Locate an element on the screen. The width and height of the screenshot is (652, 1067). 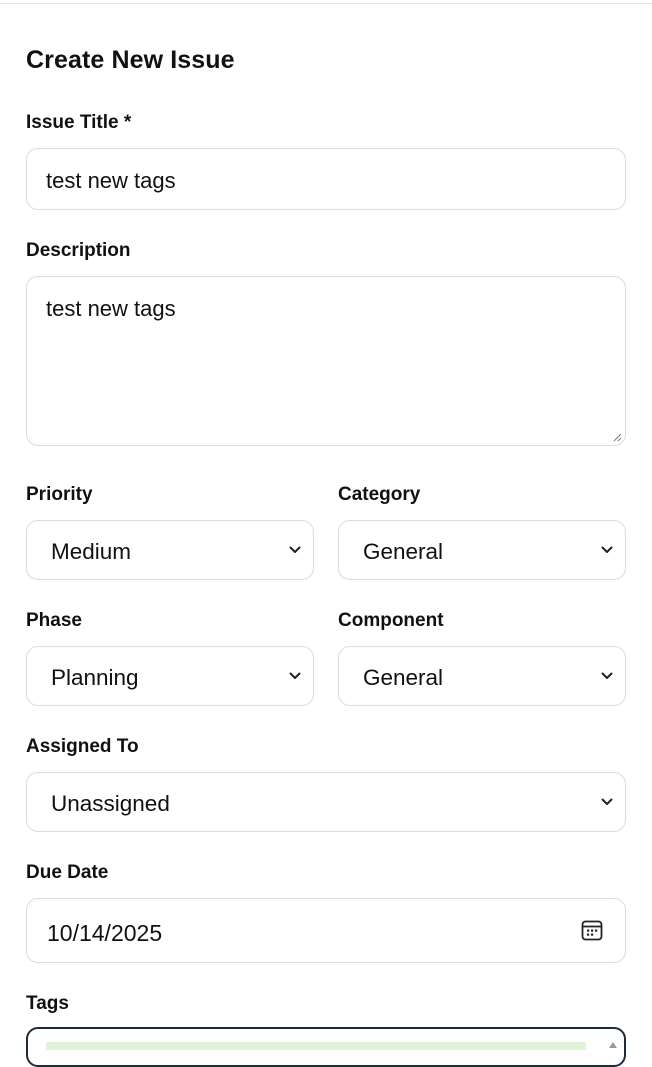
assigned-to-label: Assigned To is located at coordinates (82, 746).